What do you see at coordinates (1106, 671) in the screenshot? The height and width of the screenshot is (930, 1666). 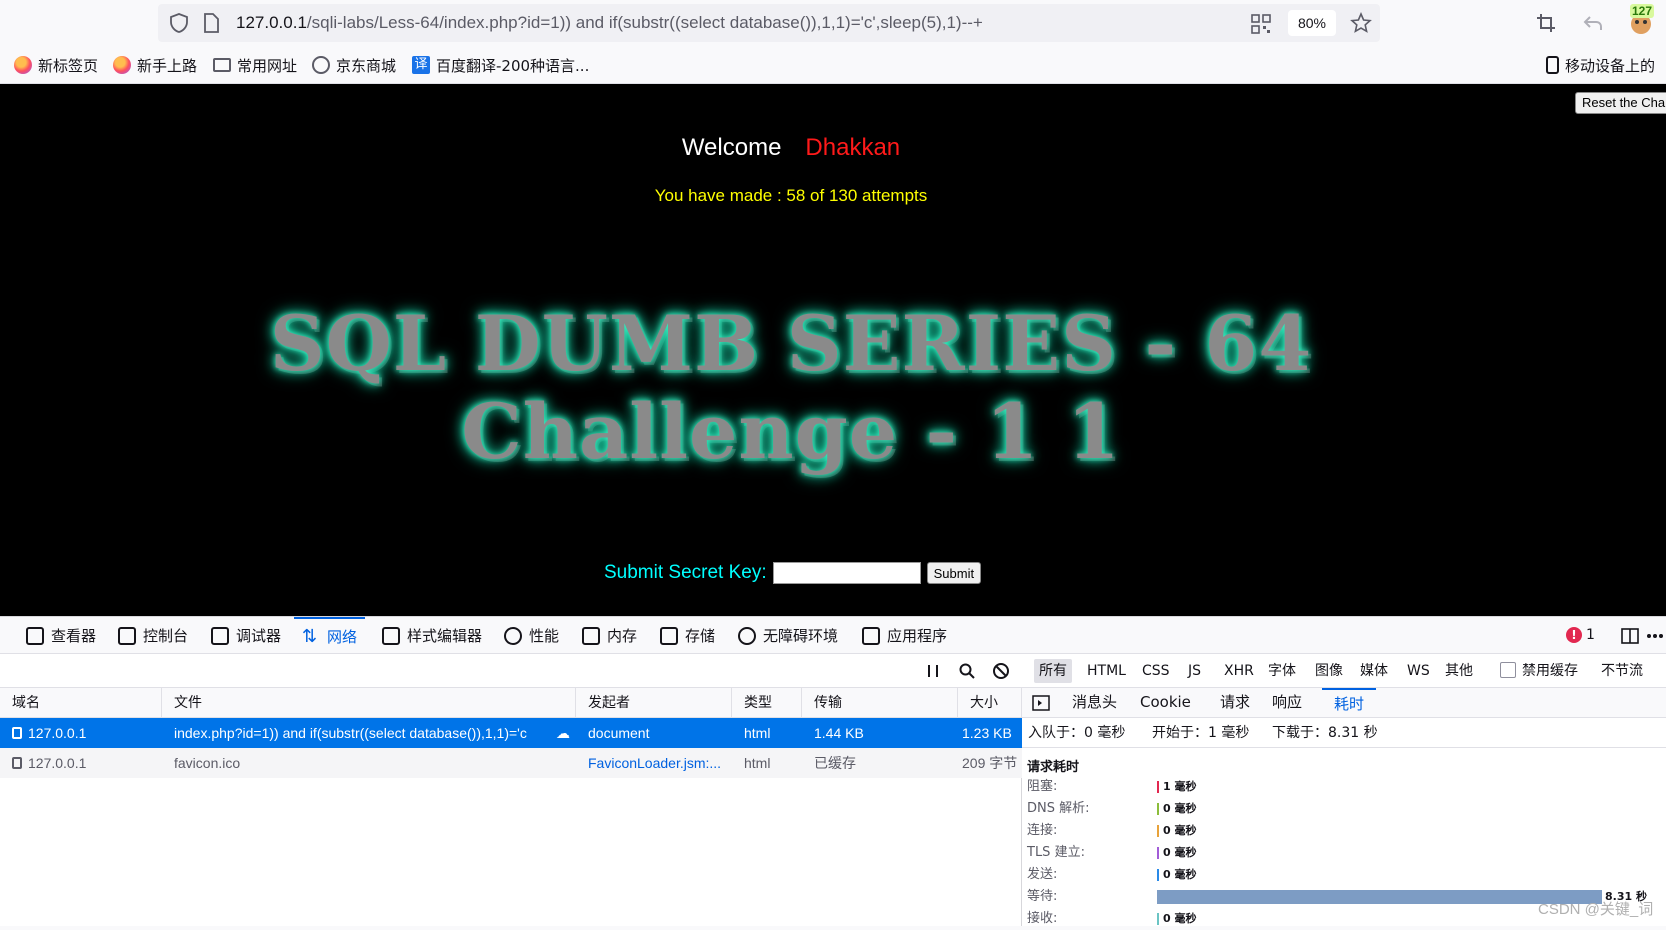 I see `filter-html: HTML` at bounding box center [1106, 671].